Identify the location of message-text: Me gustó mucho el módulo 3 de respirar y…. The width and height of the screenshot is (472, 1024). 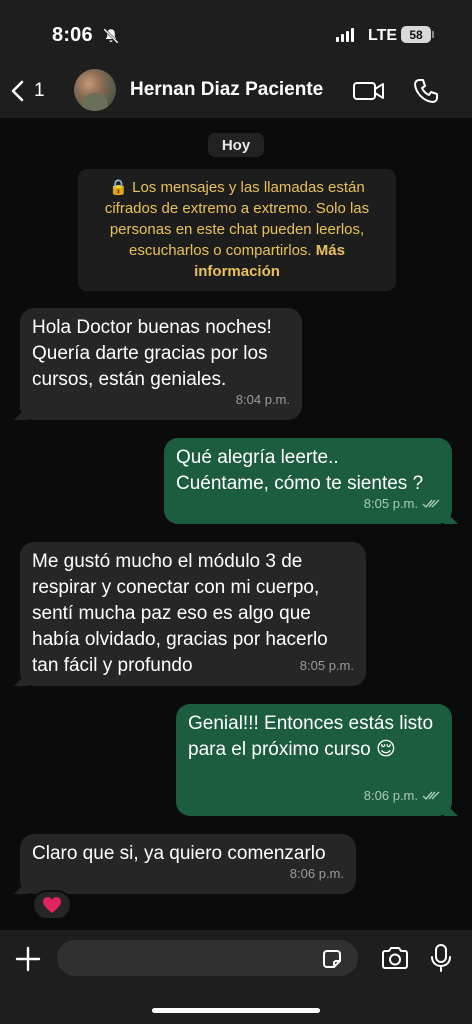
(180, 613).